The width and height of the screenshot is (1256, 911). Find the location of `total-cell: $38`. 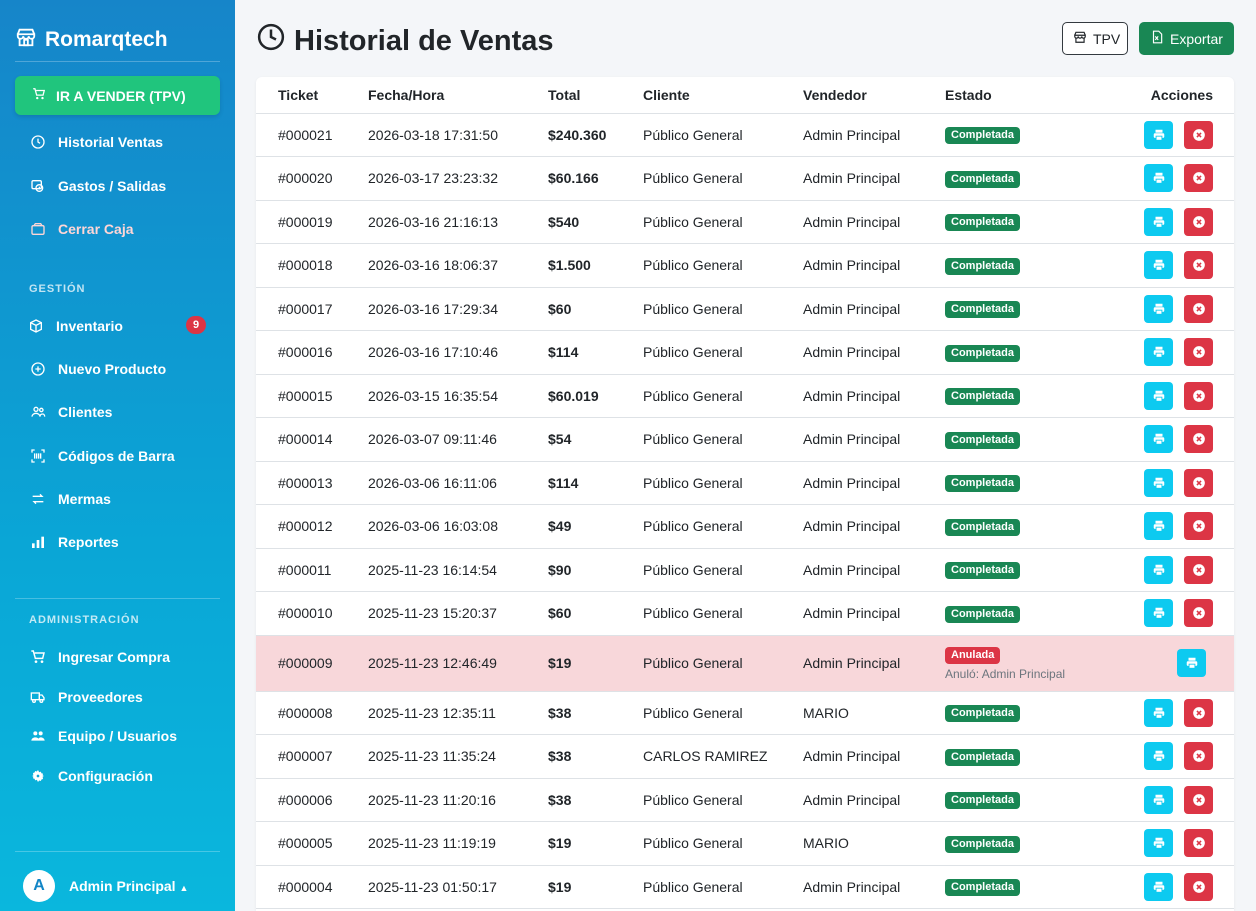

total-cell: $38 is located at coordinates (595, 756).